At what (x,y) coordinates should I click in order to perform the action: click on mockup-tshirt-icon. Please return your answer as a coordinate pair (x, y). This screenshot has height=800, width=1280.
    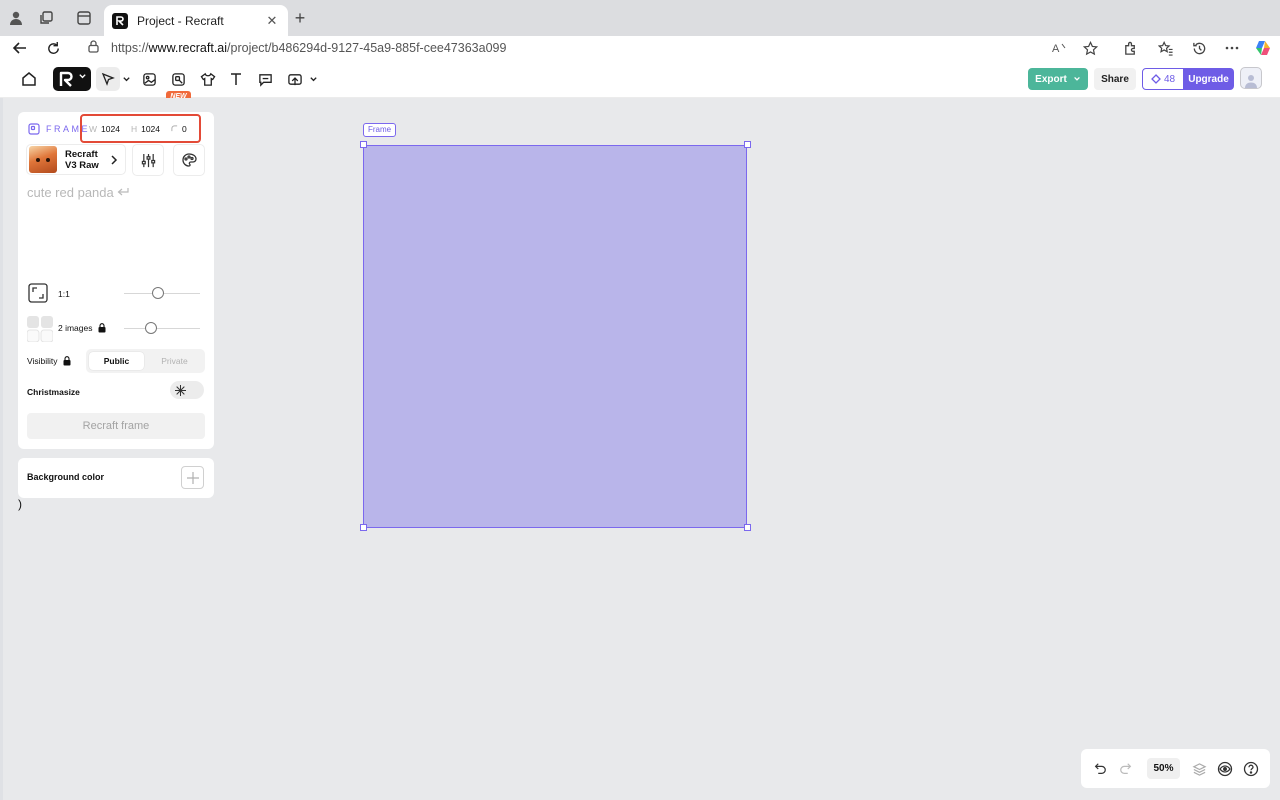
    Looking at the image, I should click on (208, 79).